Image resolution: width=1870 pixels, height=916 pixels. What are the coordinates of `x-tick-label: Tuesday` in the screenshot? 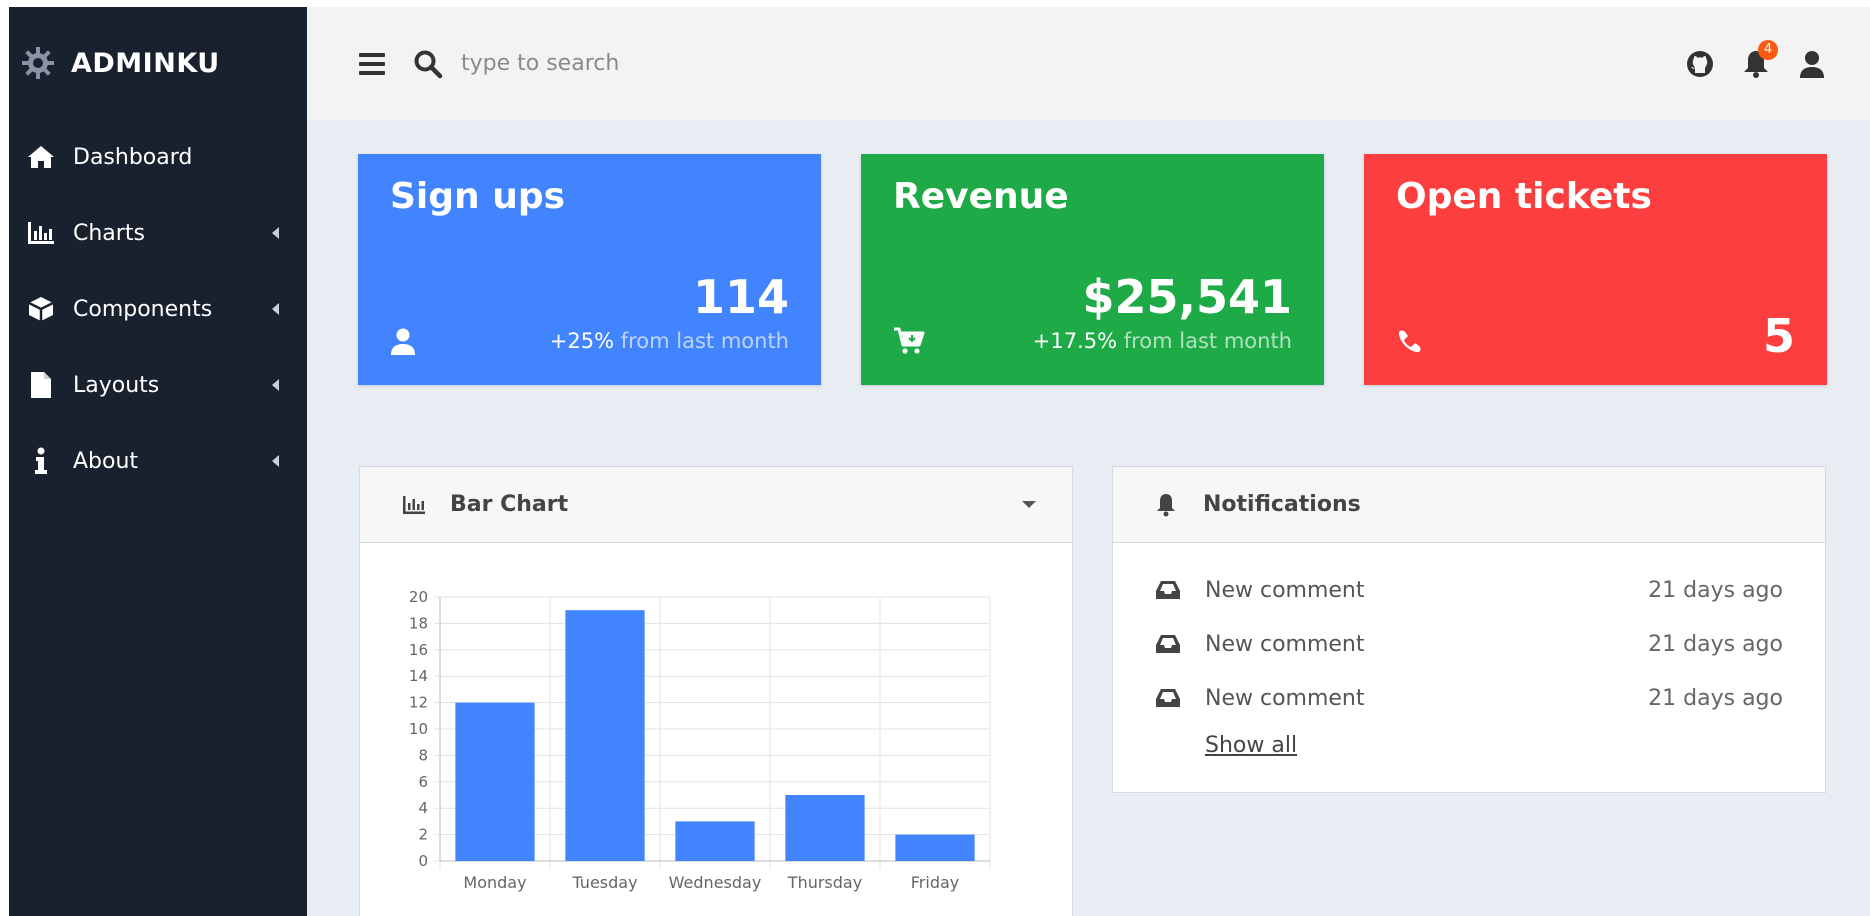 It's located at (604, 882).